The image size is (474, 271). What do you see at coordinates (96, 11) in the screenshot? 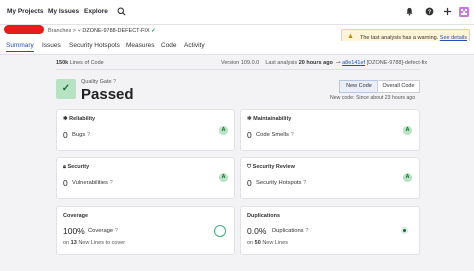
I see `nav-explore: Explore` at bounding box center [96, 11].